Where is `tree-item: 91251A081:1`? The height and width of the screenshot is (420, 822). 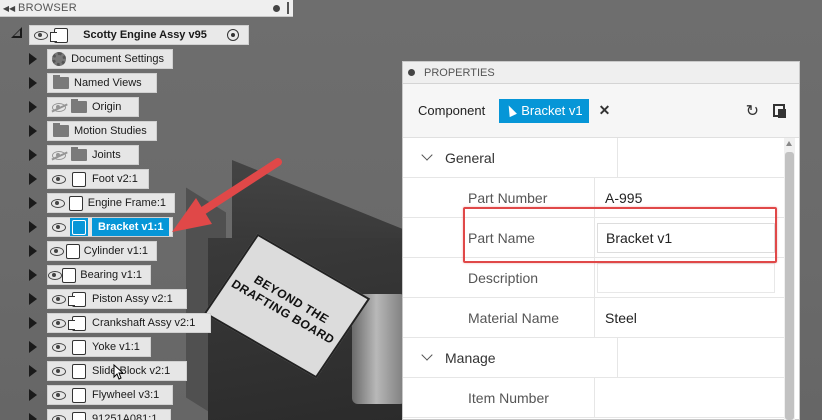
tree-item: 91251A081:1 is located at coordinates (109, 414).